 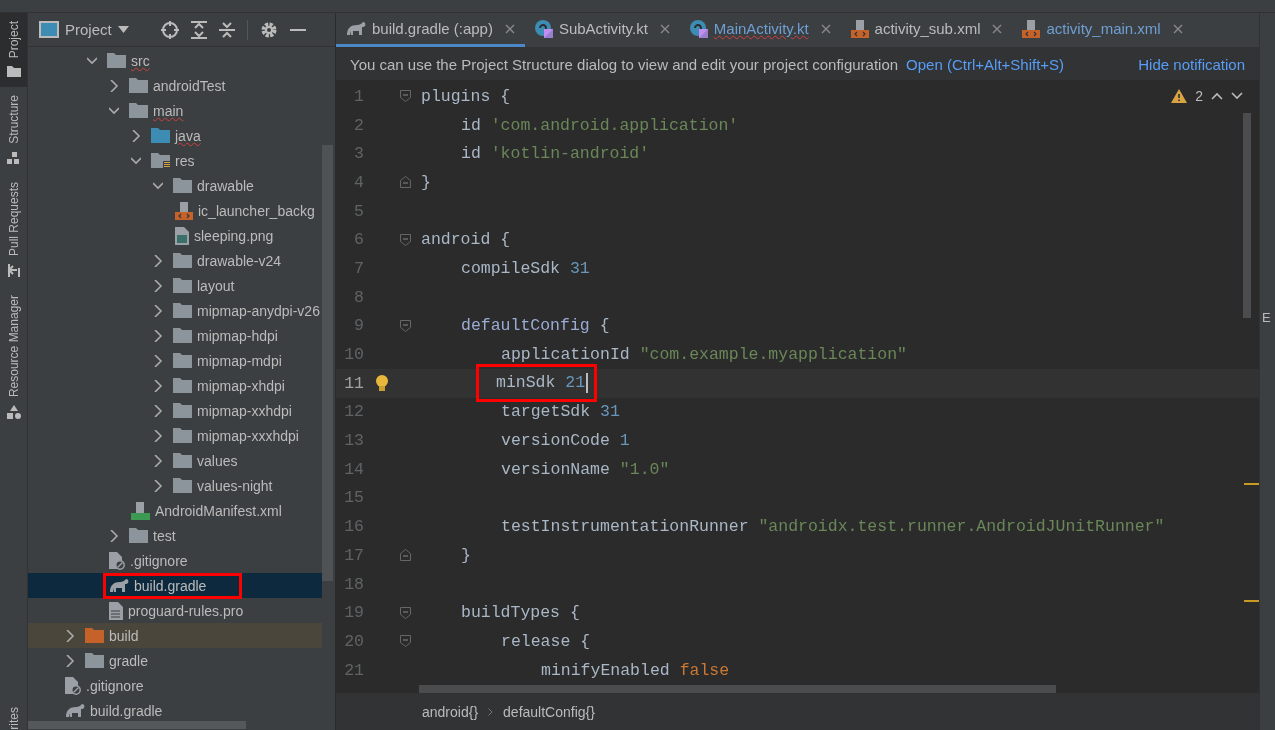 I want to click on code-line: release {, so click(x=546, y=641).